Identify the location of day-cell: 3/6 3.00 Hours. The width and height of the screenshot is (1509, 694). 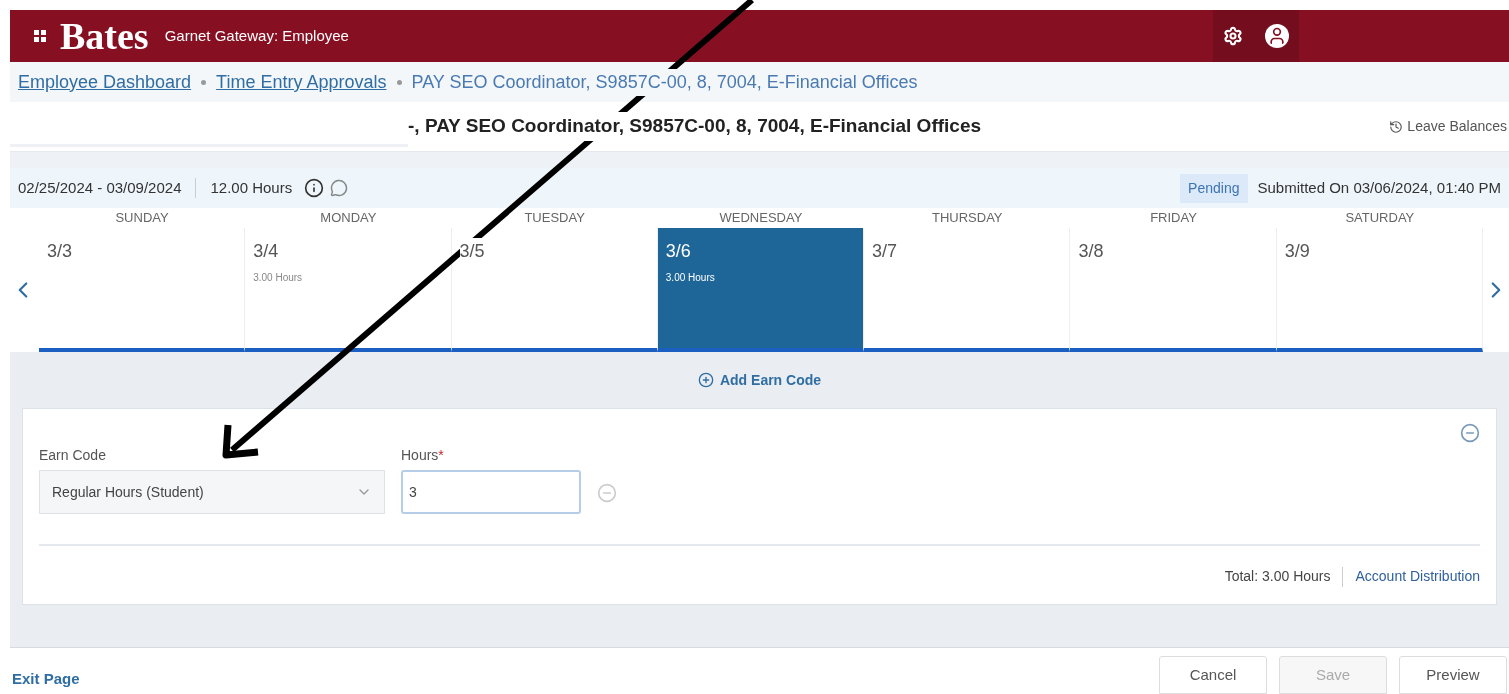
(761, 290).